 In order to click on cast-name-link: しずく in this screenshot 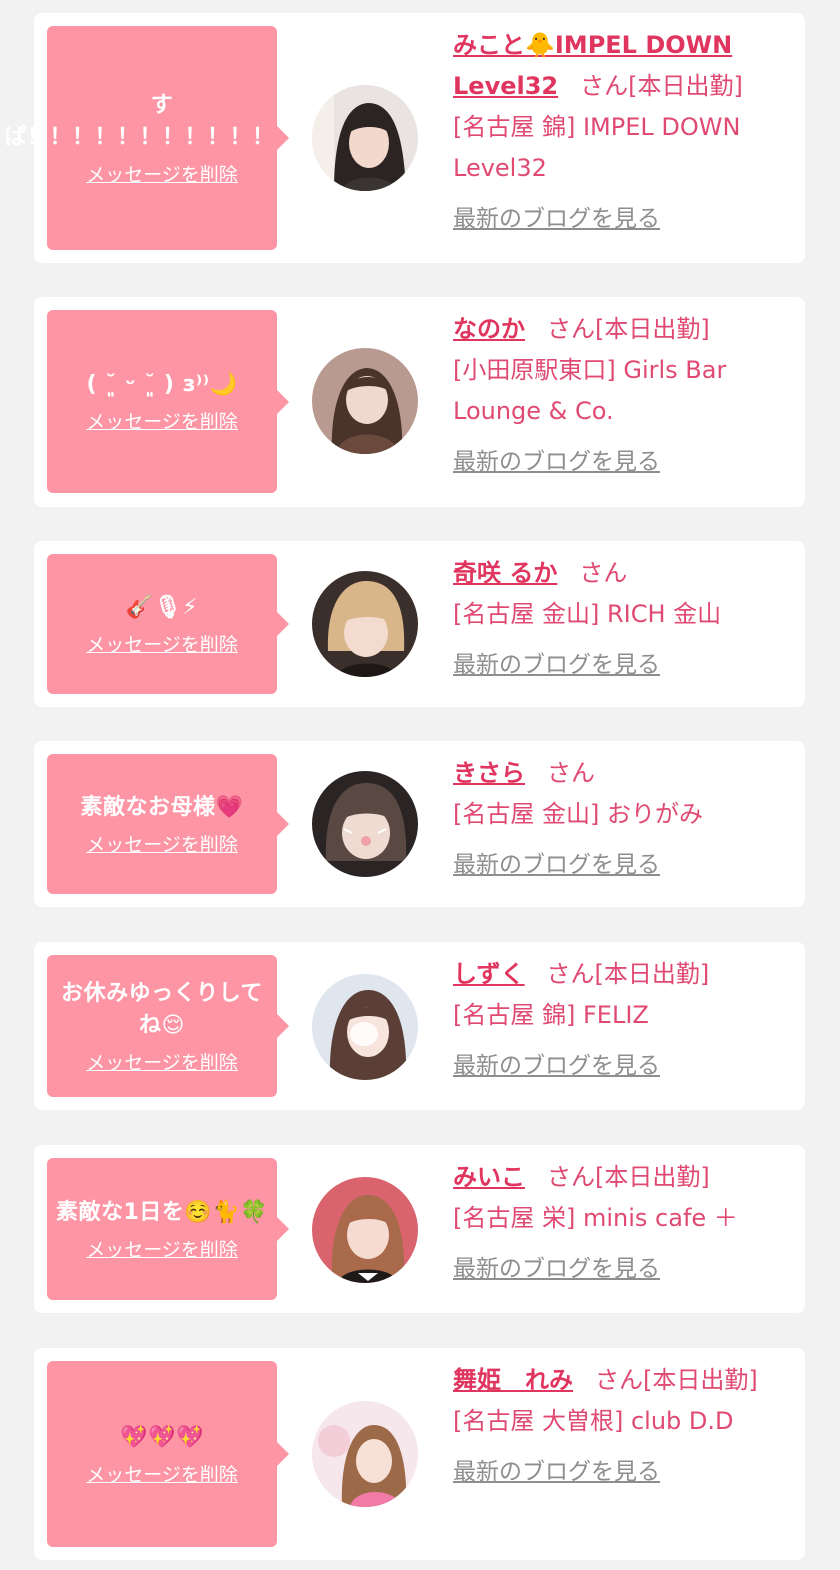, I will do `click(489, 974)`.